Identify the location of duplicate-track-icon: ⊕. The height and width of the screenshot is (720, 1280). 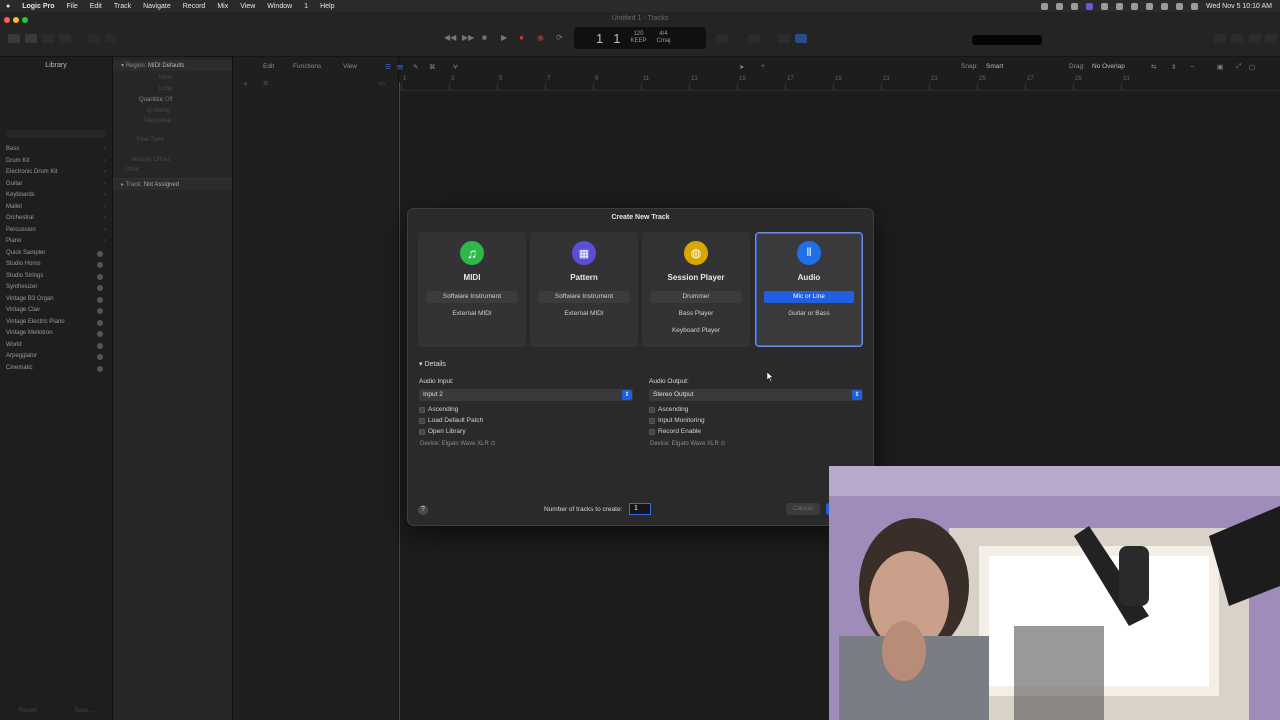
(265, 83).